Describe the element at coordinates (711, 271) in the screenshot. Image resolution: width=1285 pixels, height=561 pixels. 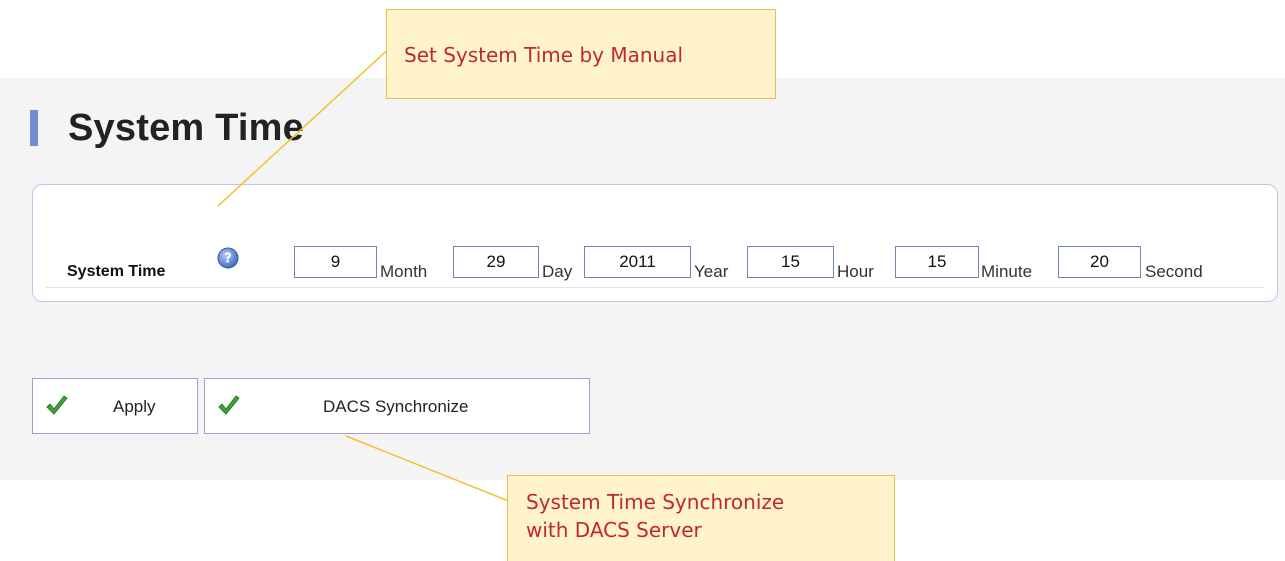
I see `year-unit-label: Year` at that location.